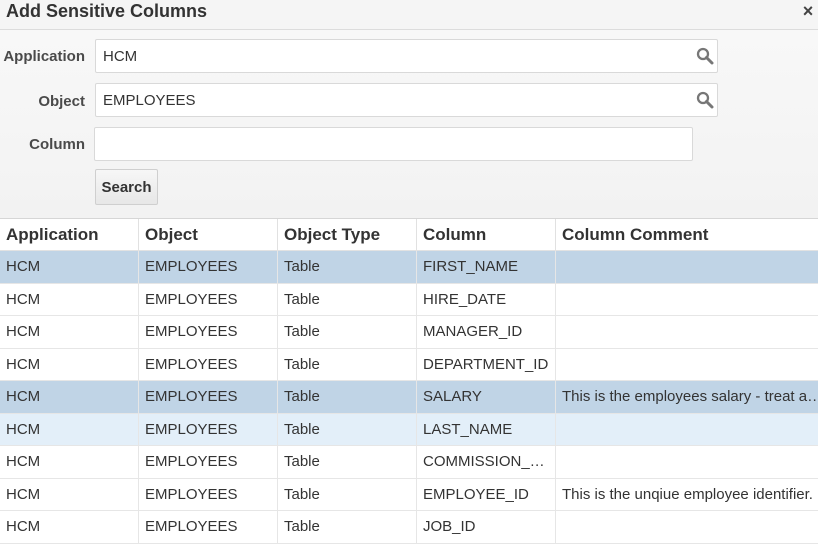 The image size is (818, 549). Describe the element at coordinates (409, 15) in the screenshot. I see `dialog-titlebar: Add Sensitive Columns ×` at that location.